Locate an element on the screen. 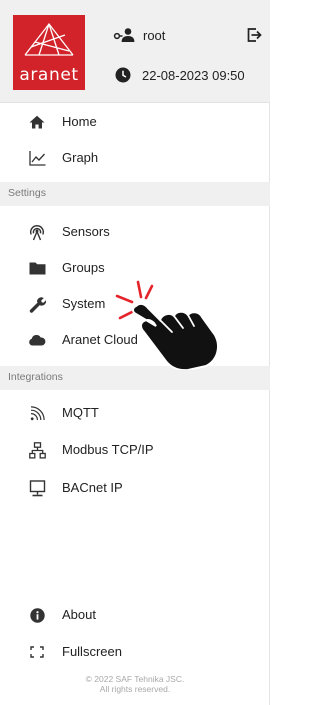  aranet-logo: aranet is located at coordinates (49, 52).